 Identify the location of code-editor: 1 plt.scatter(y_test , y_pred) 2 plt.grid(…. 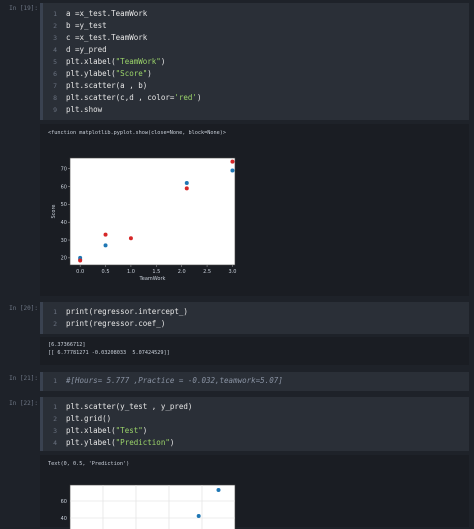
(254, 424).